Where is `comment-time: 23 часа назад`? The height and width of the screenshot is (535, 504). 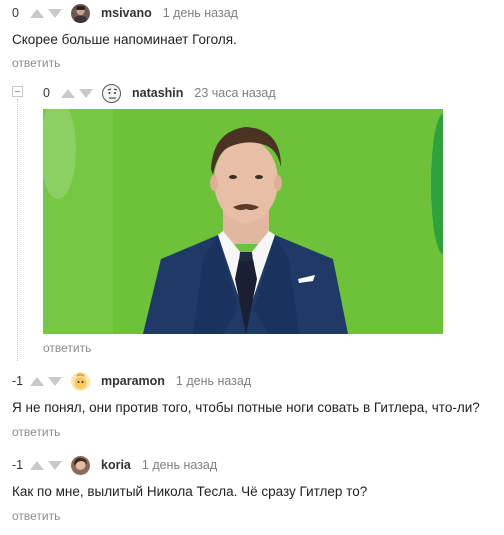 comment-time: 23 часа назад is located at coordinates (234, 93).